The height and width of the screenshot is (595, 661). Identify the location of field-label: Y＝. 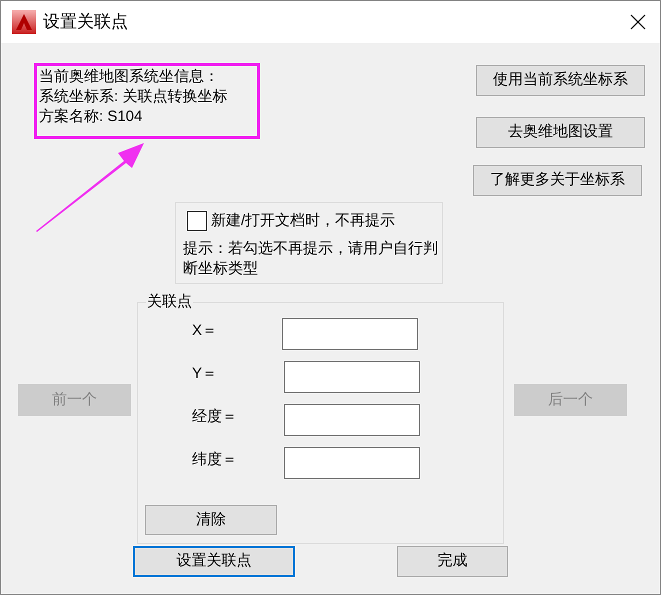
(205, 374).